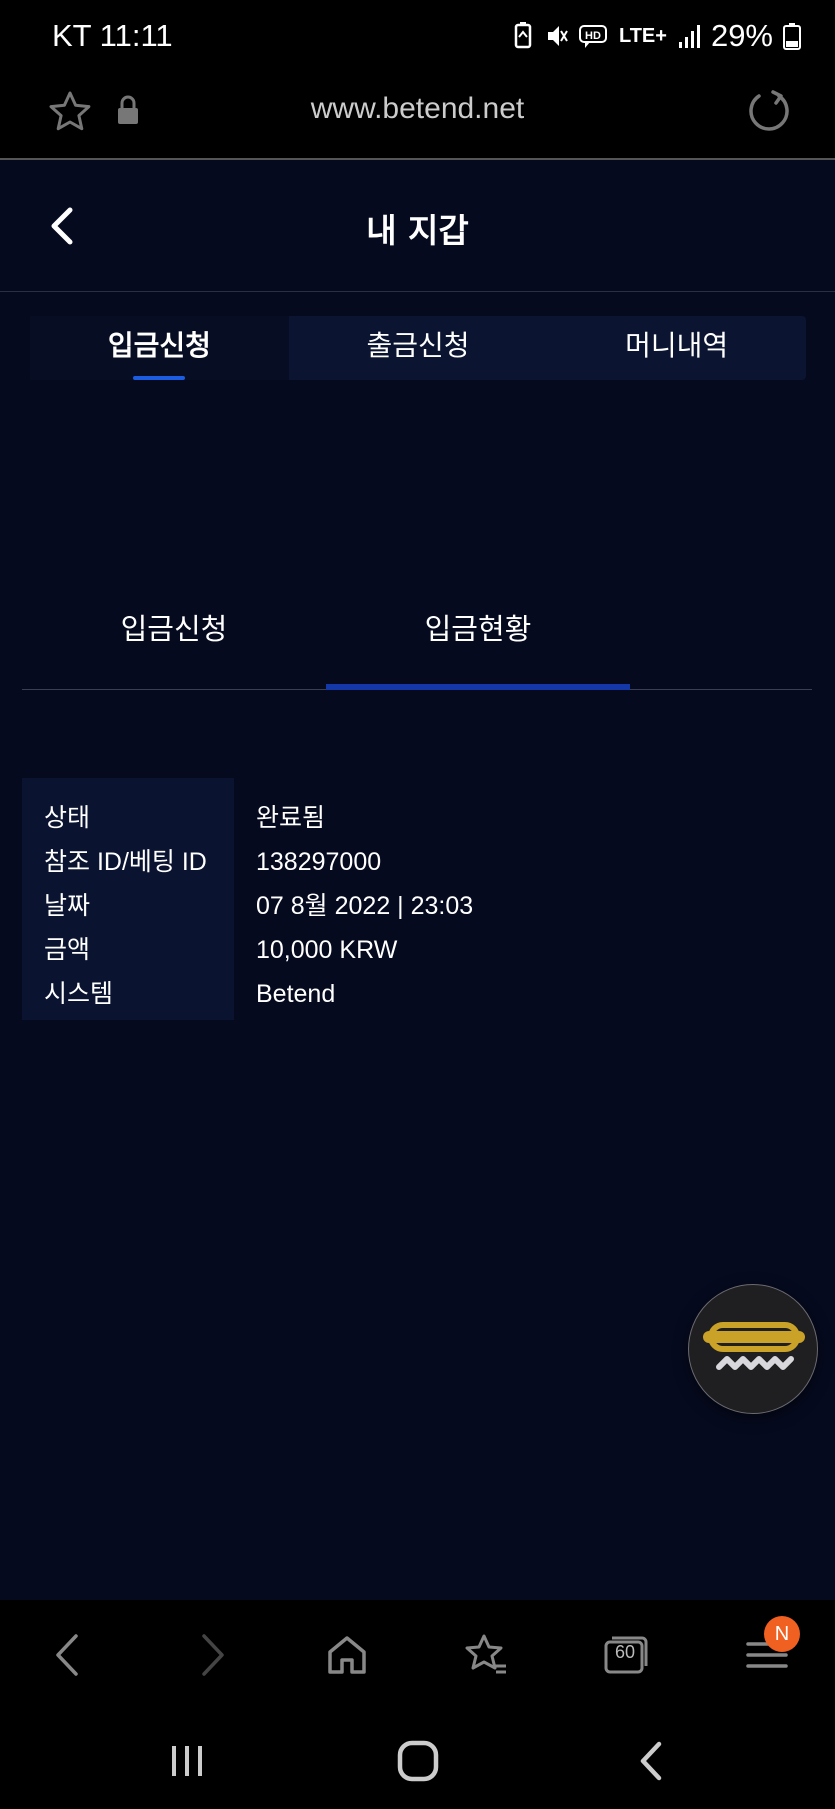  I want to click on mute-icon, so click(557, 36).